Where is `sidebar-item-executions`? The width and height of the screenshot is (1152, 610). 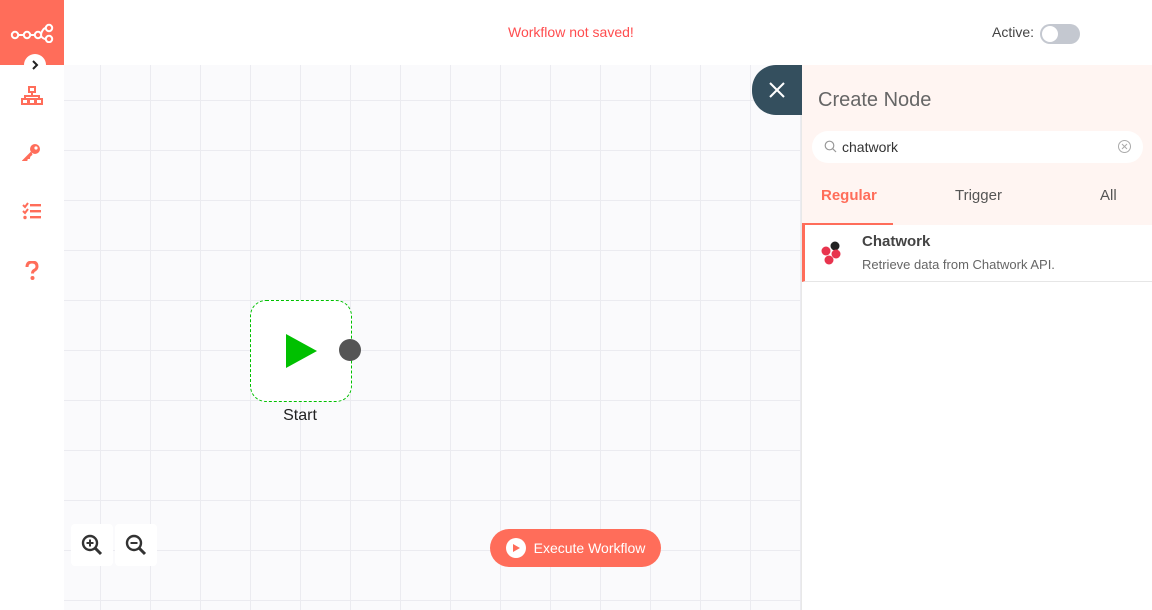
sidebar-item-executions is located at coordinates (32, 211).